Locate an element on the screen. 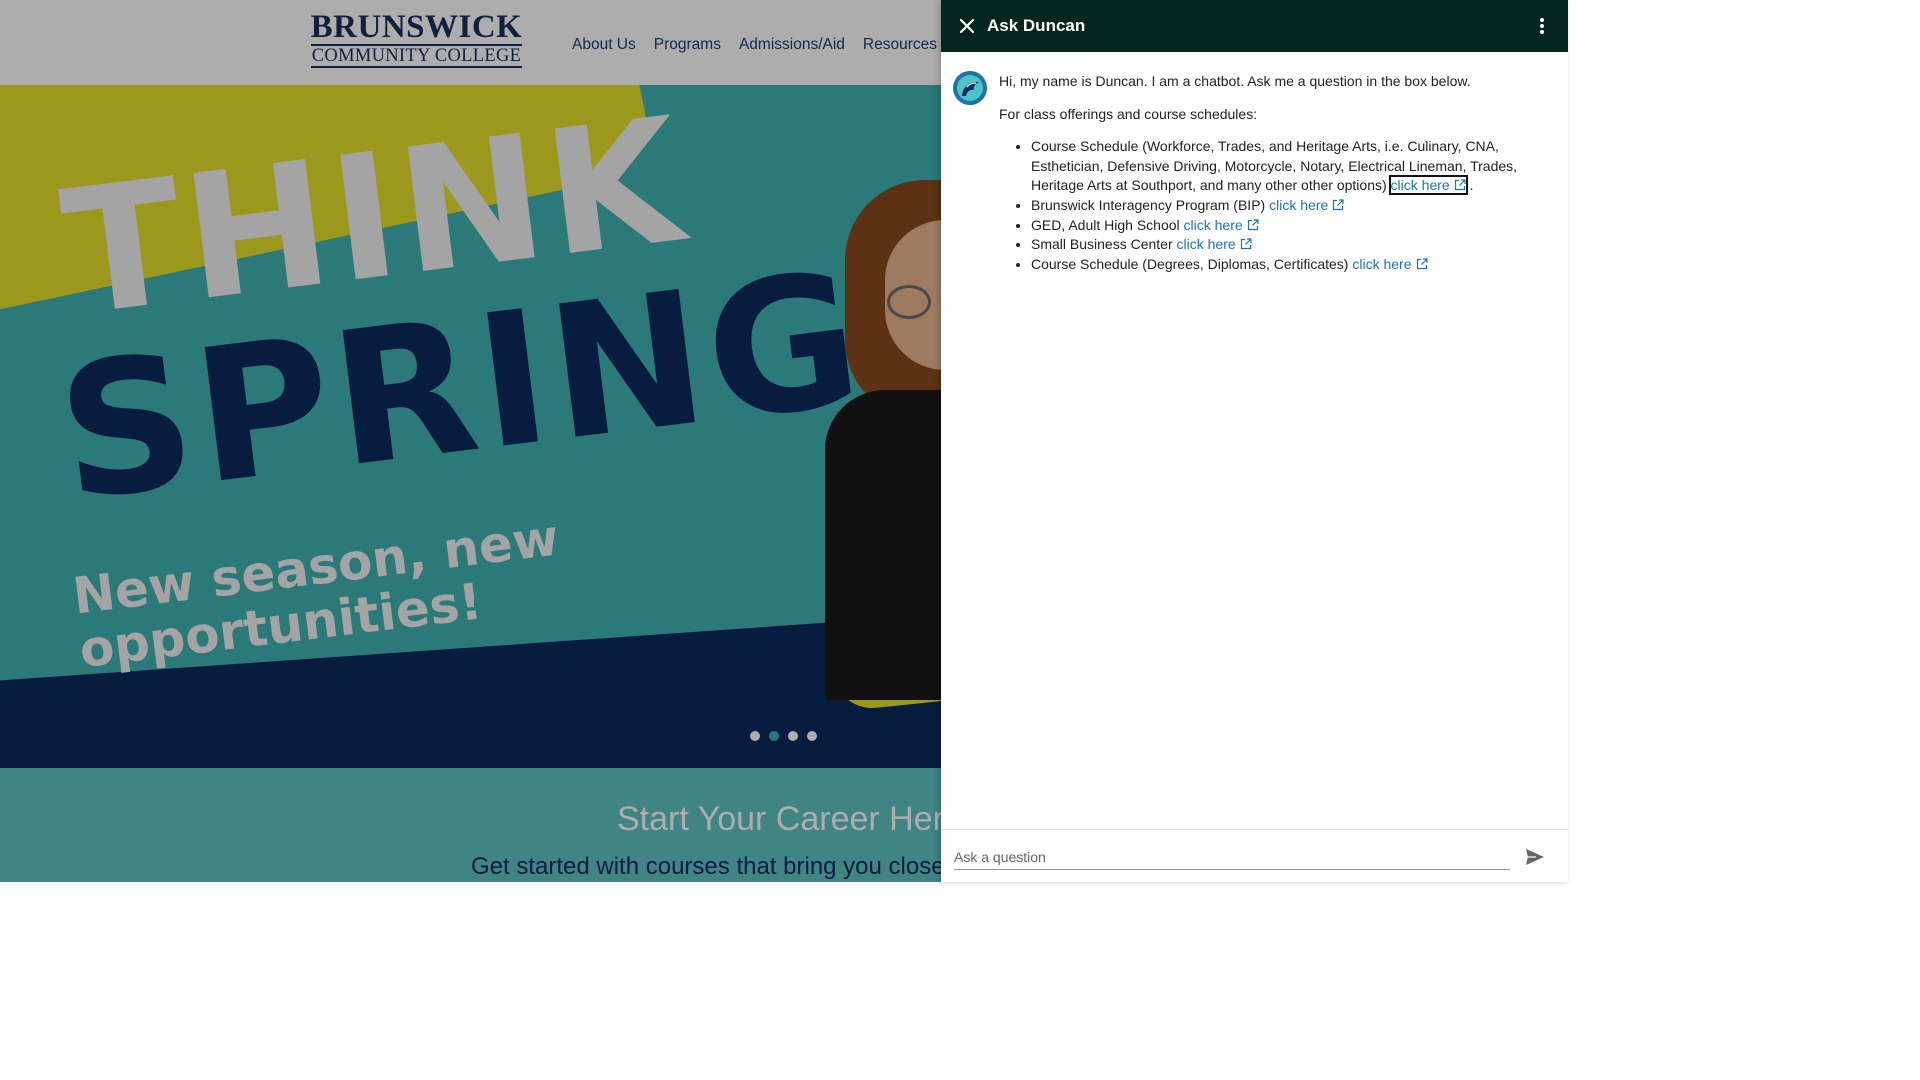 Image resolution: width=1920 pixels, height=1080 pixels. list-item: GED, Adult High School click here is located at coordinates (1292, 226).